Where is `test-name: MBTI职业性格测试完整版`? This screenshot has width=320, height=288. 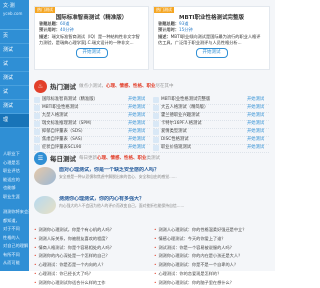 test-name: MBTI职业性格测试完整版 is located at coordinates (204, 100).